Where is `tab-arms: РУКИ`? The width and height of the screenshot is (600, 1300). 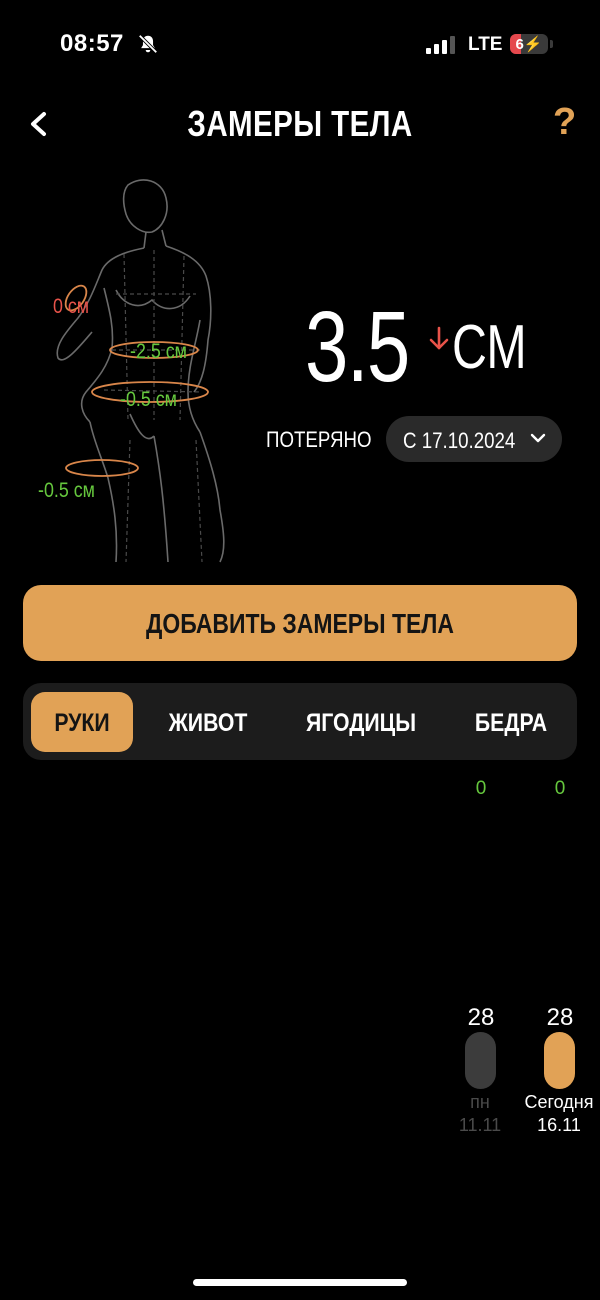 tab-arms: РУКИ is located at coordinates (82, 722).